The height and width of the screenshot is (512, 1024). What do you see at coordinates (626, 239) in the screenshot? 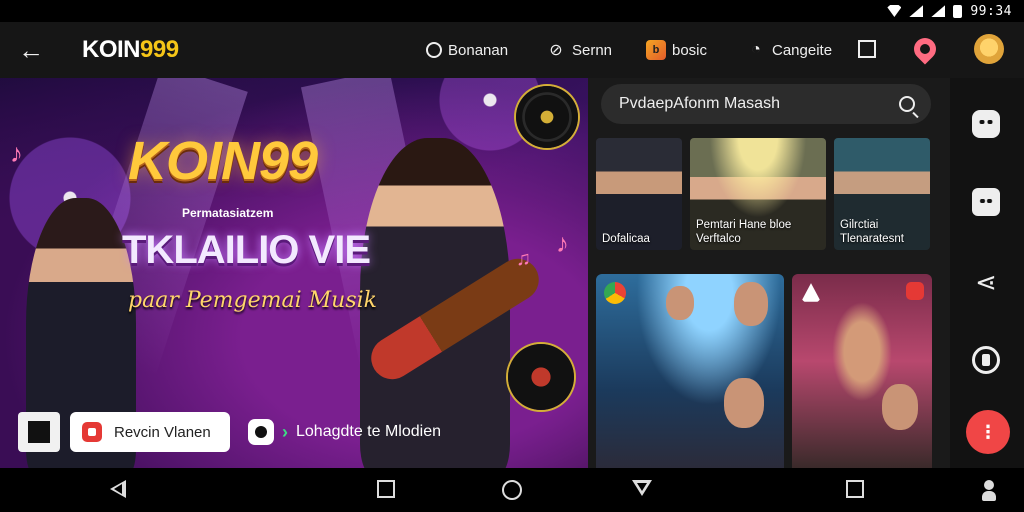
I see `thumbnail-caption: Dofalicaa` at bounding box center [626, 239].